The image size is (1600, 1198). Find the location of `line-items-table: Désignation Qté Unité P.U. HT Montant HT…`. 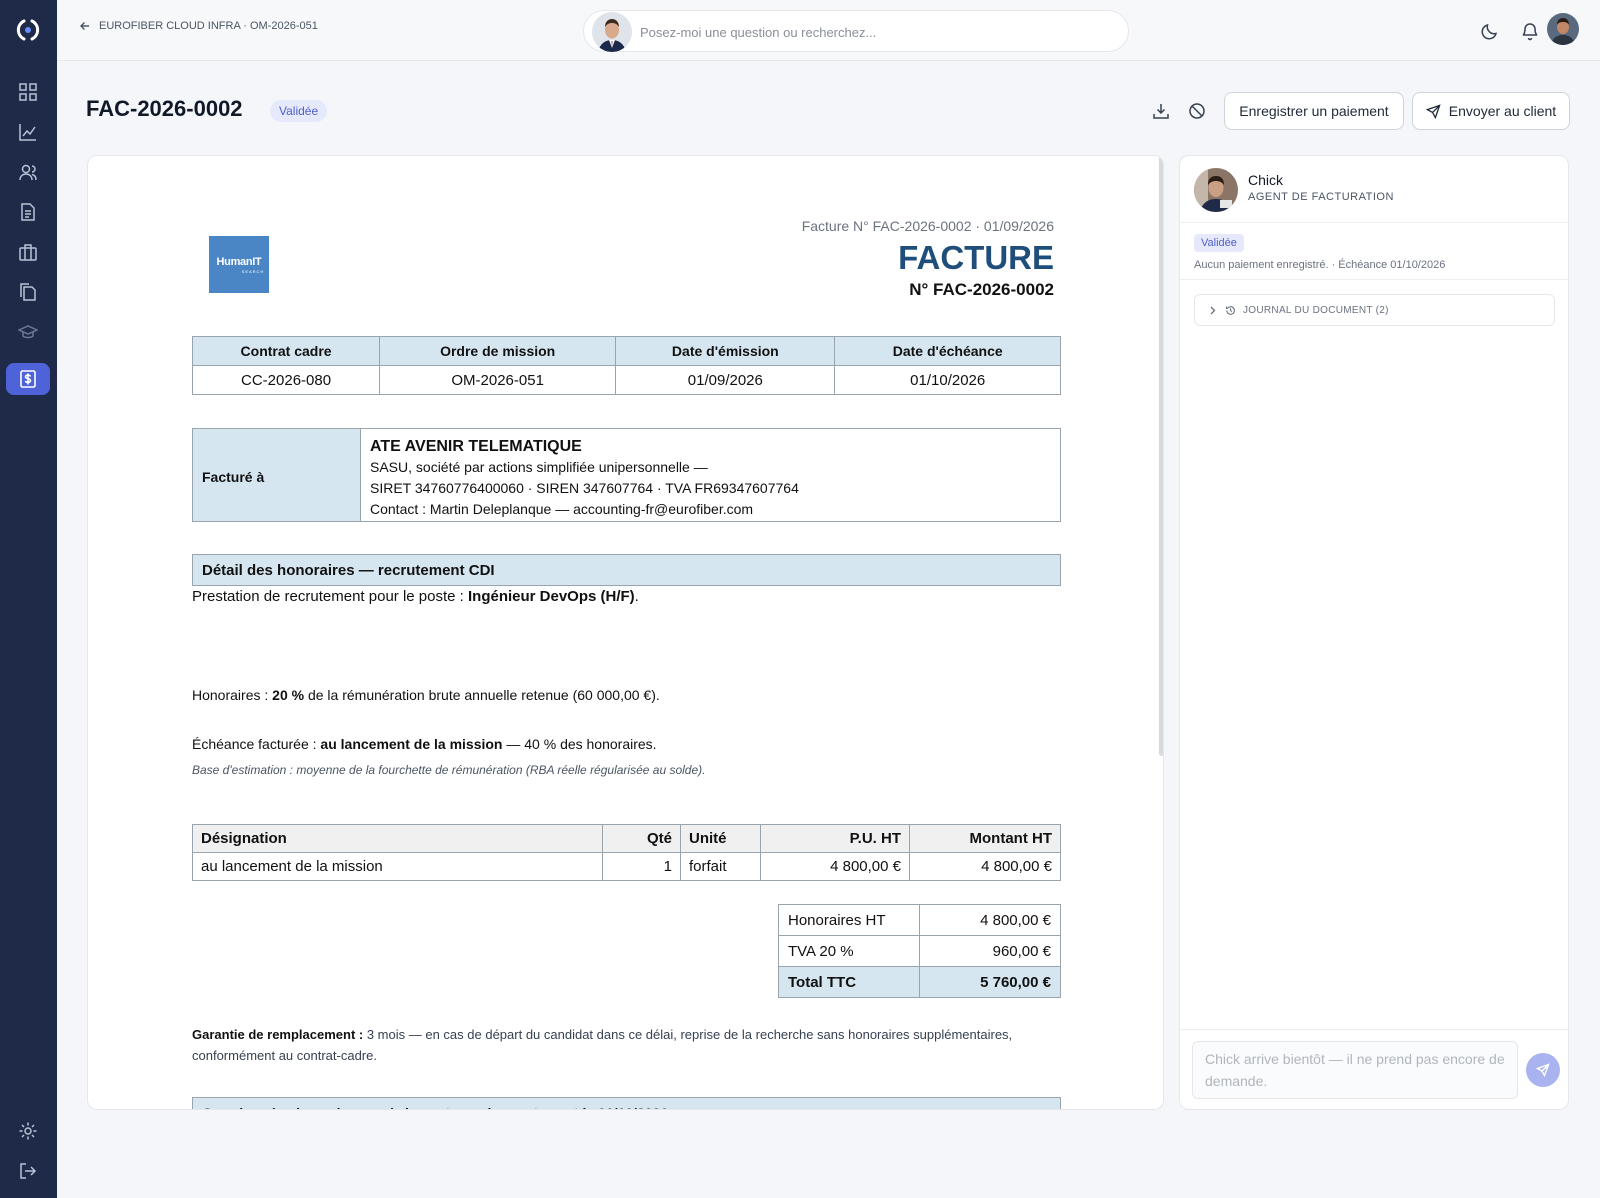

line-items-table: Désignation Qté Unité P.U. HT Montant HT… is located at coordinates (626, 852).